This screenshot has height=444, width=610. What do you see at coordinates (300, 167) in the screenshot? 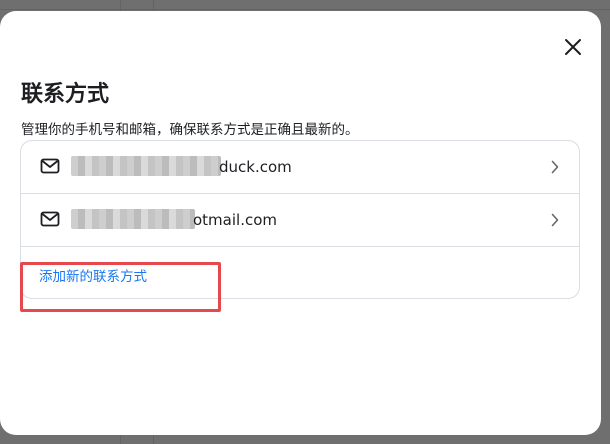
I see `contact-item-email-1: duck.com` at bounding box center [300, 167].